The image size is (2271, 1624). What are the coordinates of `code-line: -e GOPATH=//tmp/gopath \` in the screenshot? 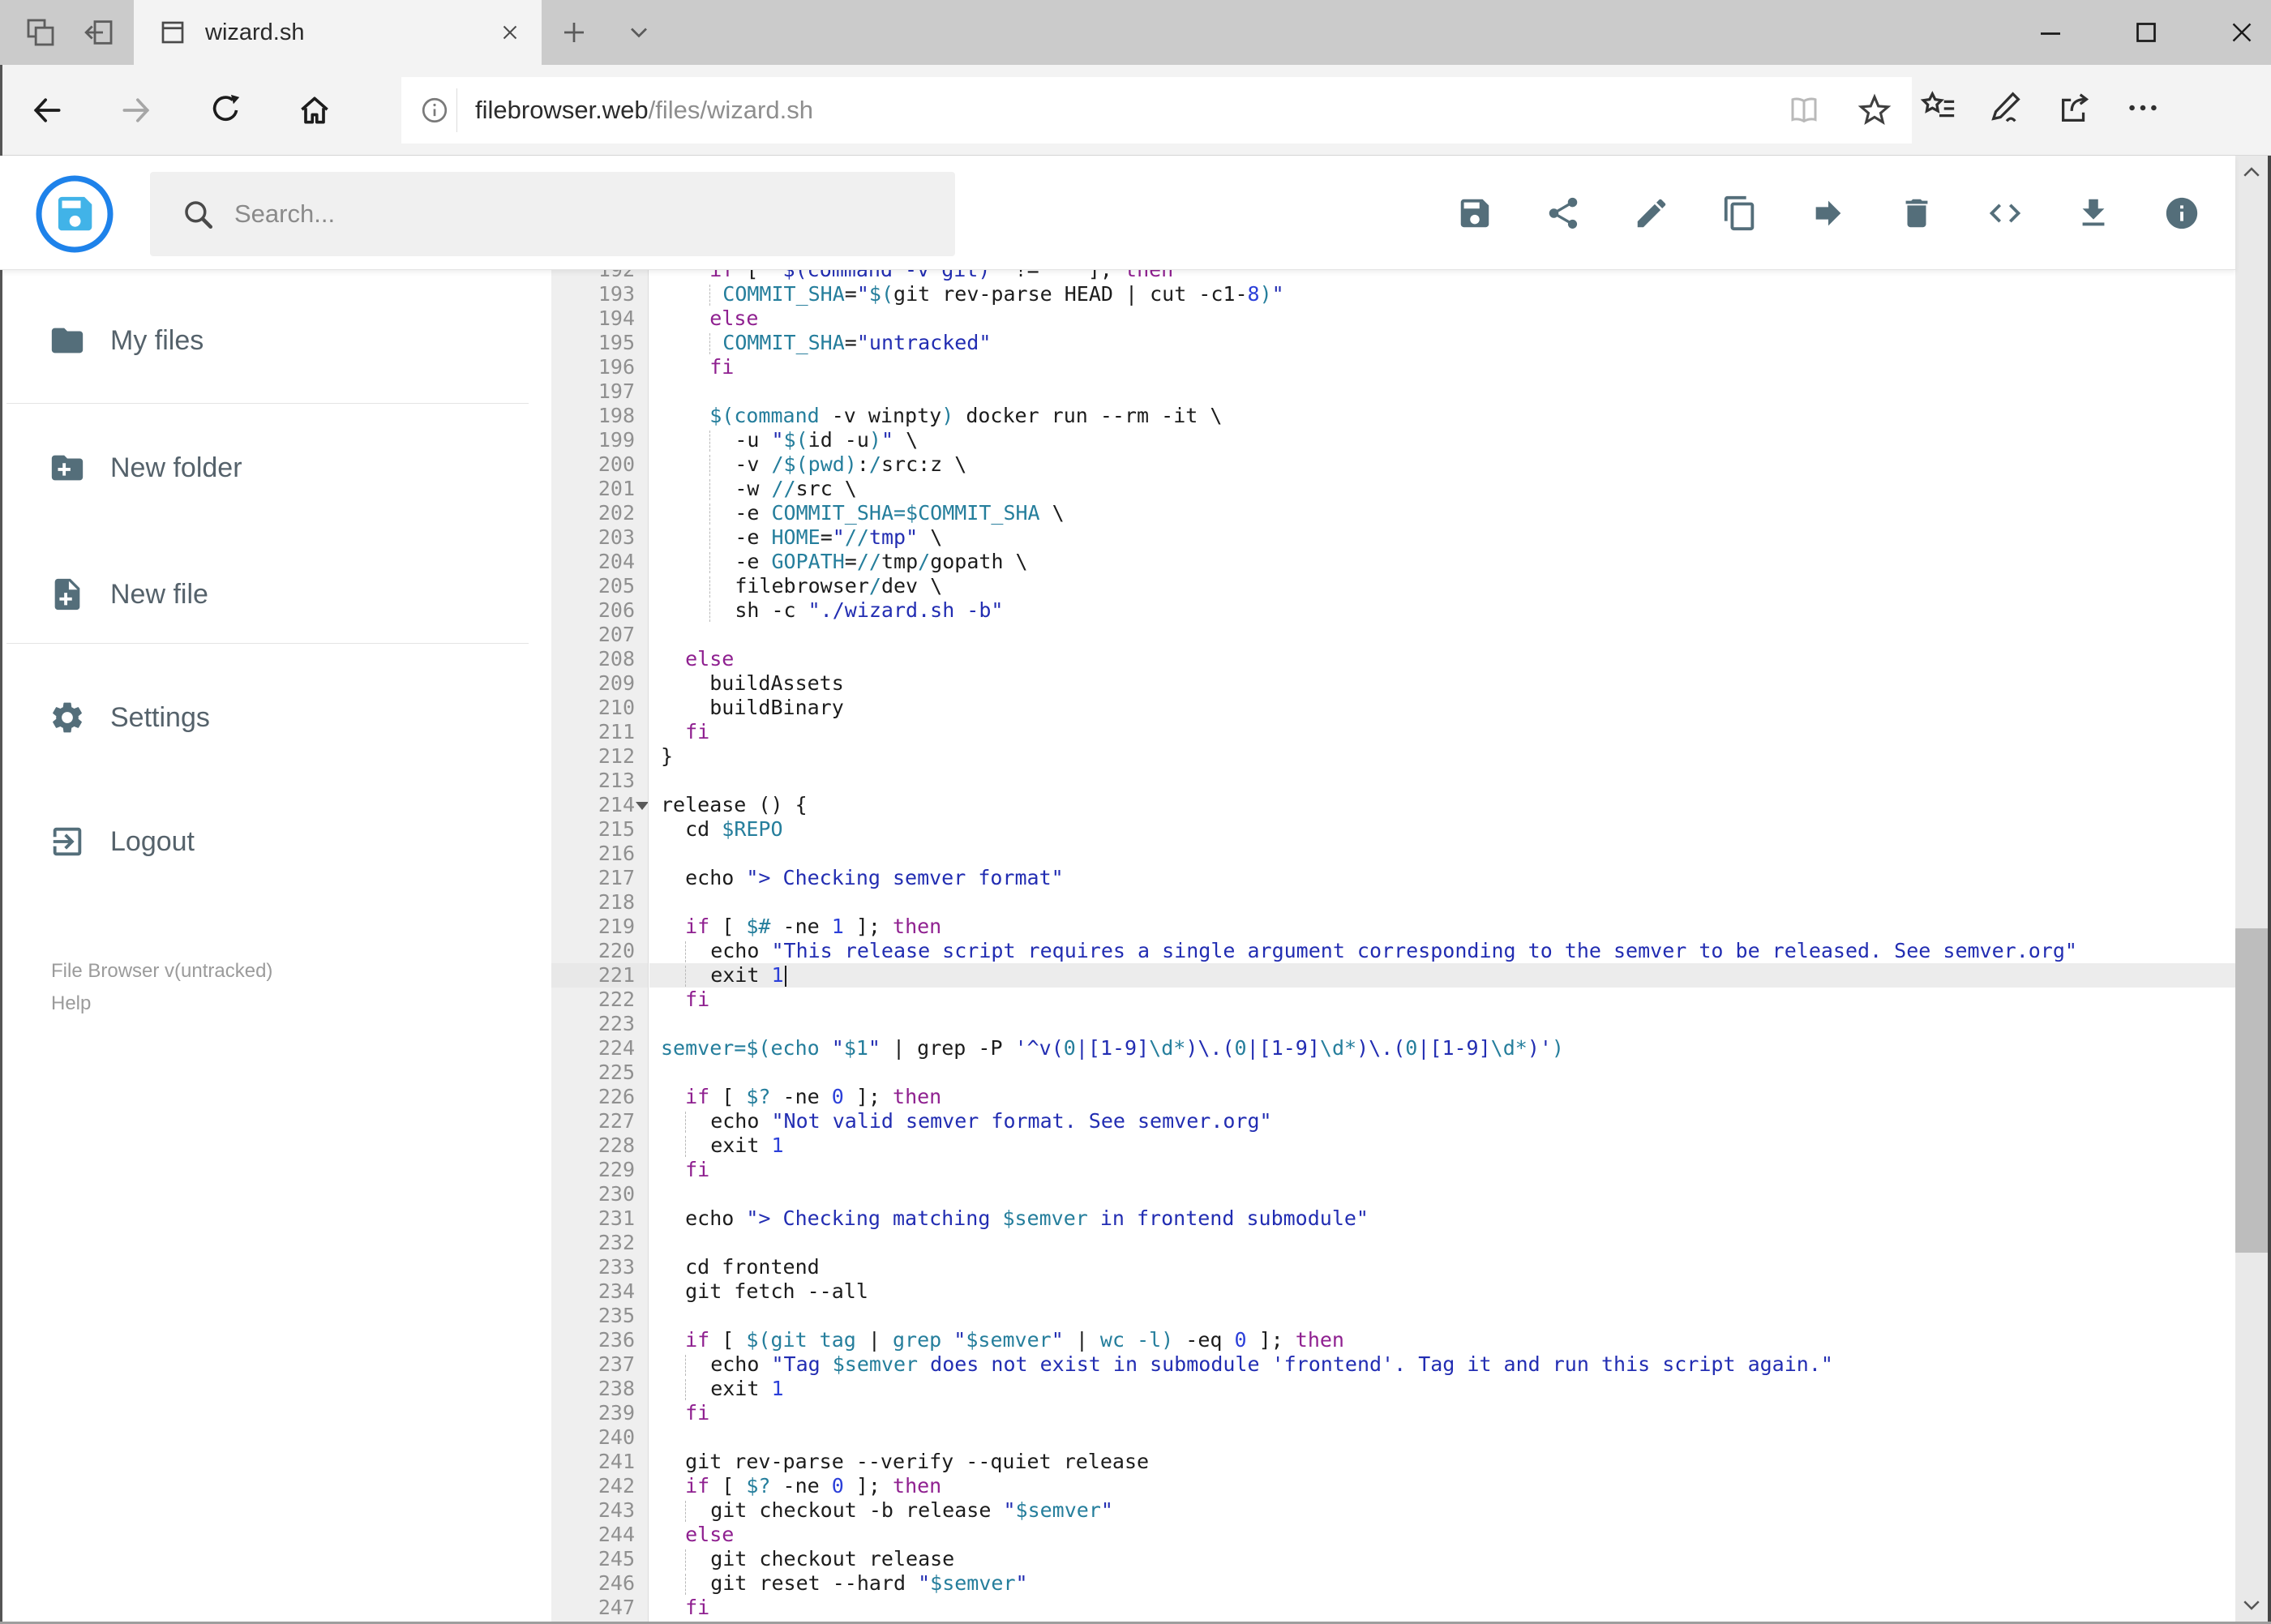 It's located at (1442, 562).